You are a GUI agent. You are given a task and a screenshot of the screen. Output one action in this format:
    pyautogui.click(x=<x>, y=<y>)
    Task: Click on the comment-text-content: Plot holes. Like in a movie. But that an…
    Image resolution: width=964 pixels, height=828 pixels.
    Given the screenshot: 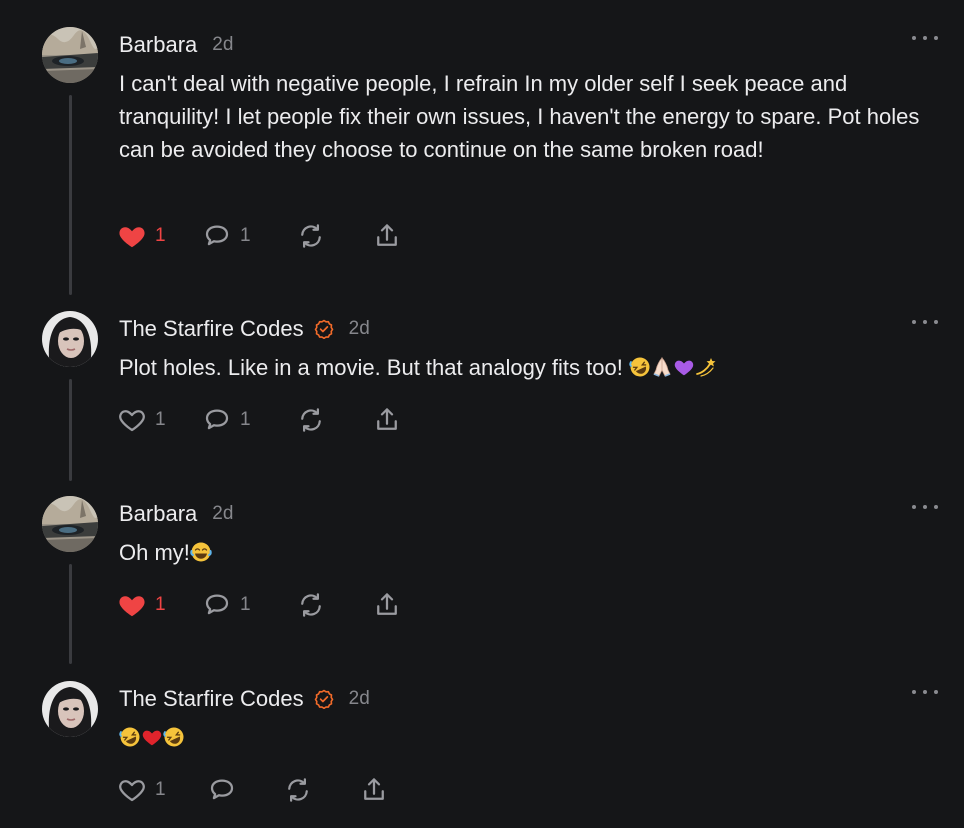 What is the action you would take?
    pyautogui.click(x=371, y=367)
    